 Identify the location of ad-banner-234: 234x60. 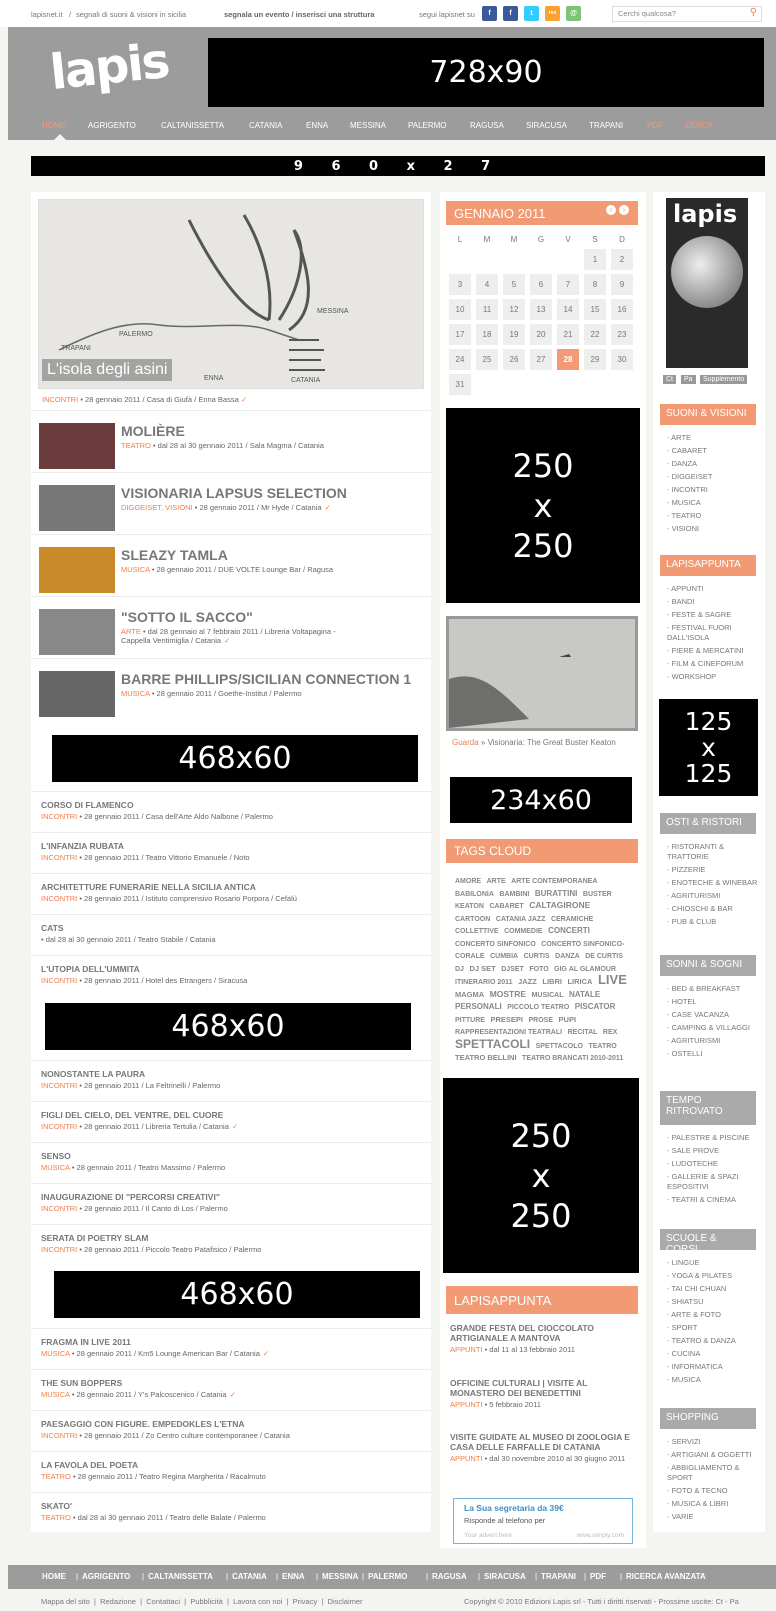
(541, 800).